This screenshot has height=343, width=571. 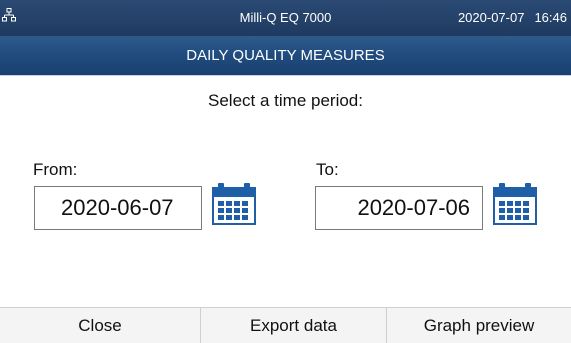 I want to click on status-datetime: 2020-07-07 16:46, so click(x=512, y=18).